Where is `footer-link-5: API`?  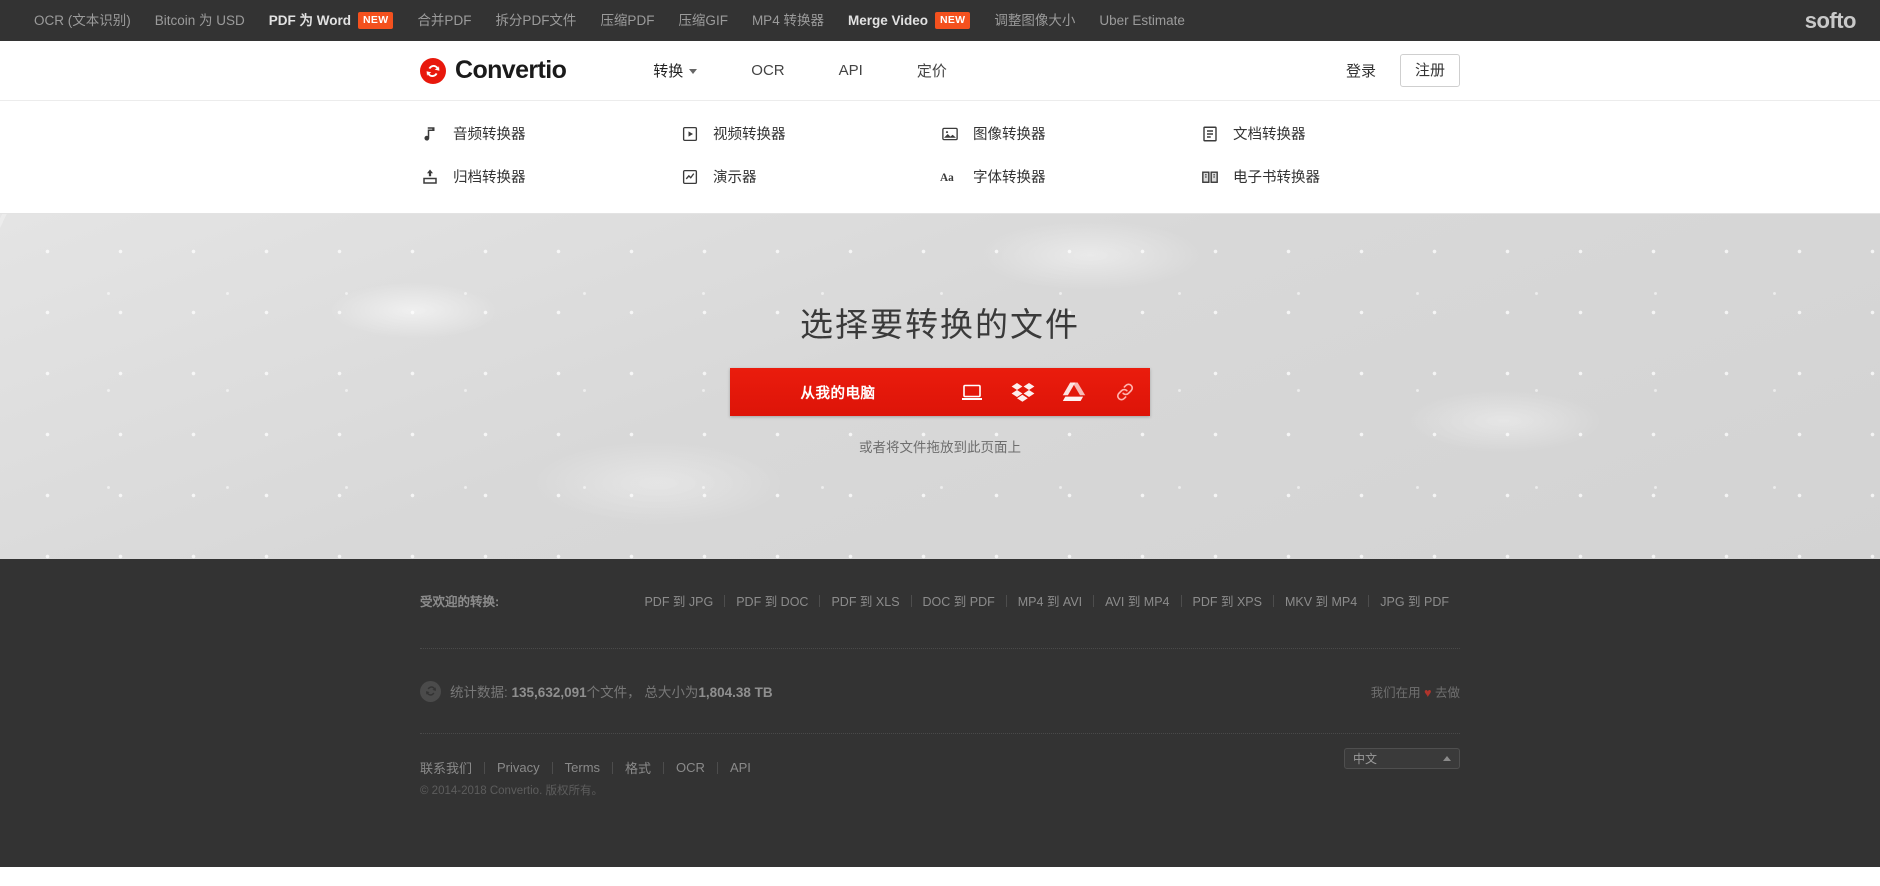
footer-link-5: API is located at coordinates (740, 767).